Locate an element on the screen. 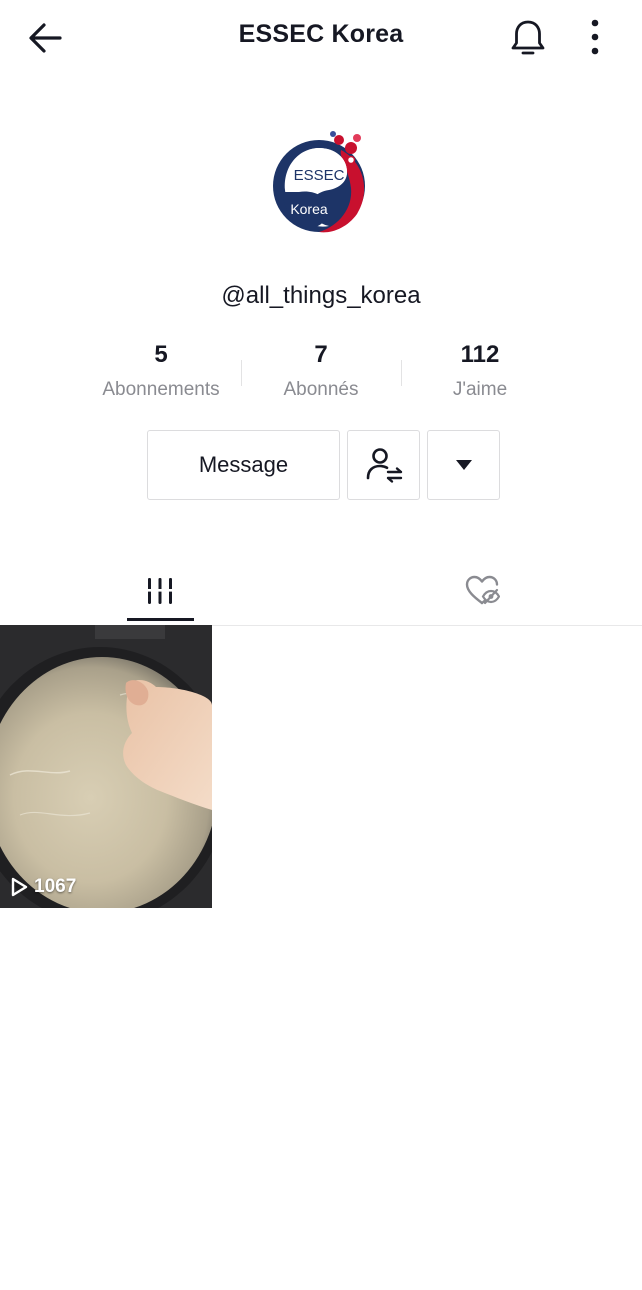 This screenshot has width=642, height=1290. grid-icon is located at coordinates (160, 591).